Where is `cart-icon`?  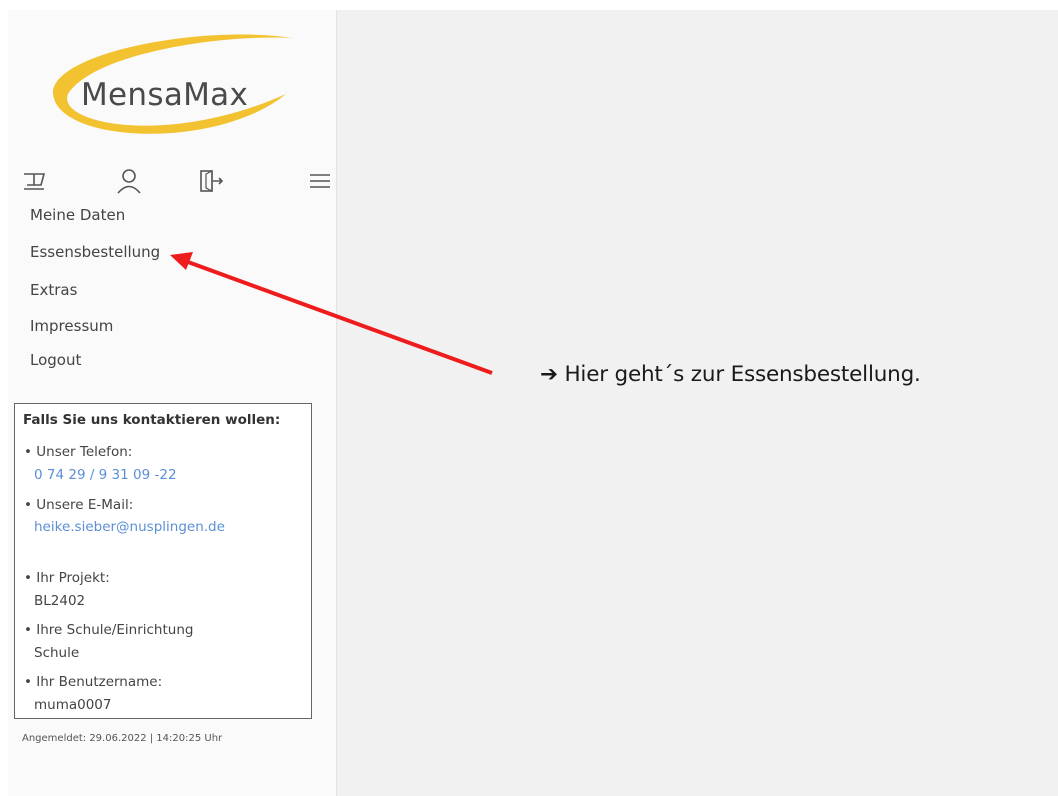 cart-icon is located at coordinates (35, 182).